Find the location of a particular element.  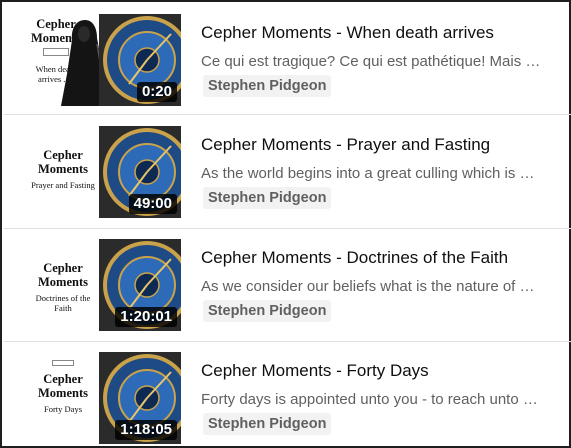

thumbnail-caption: Cepher Moments Prayer and Fasting is located at coordinates (63, 172).